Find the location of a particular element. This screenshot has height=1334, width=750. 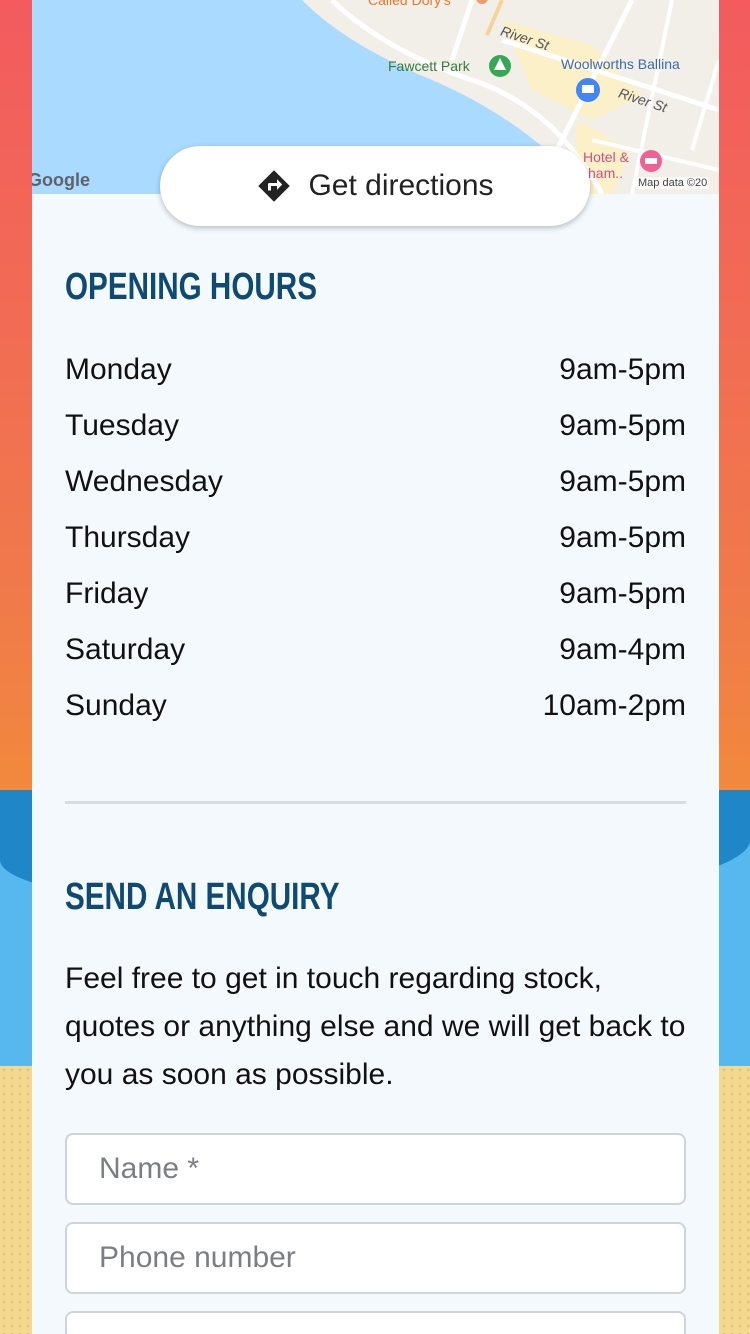

section-divider is located at coordinates (375, 802).